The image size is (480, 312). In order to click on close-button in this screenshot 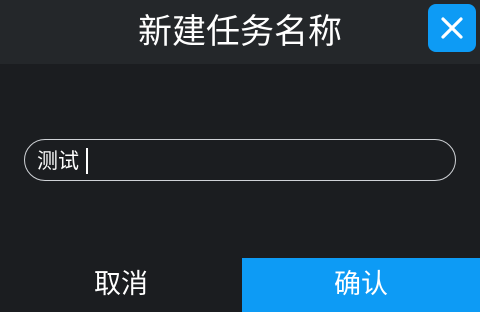, I will do `click(452, 28)`.